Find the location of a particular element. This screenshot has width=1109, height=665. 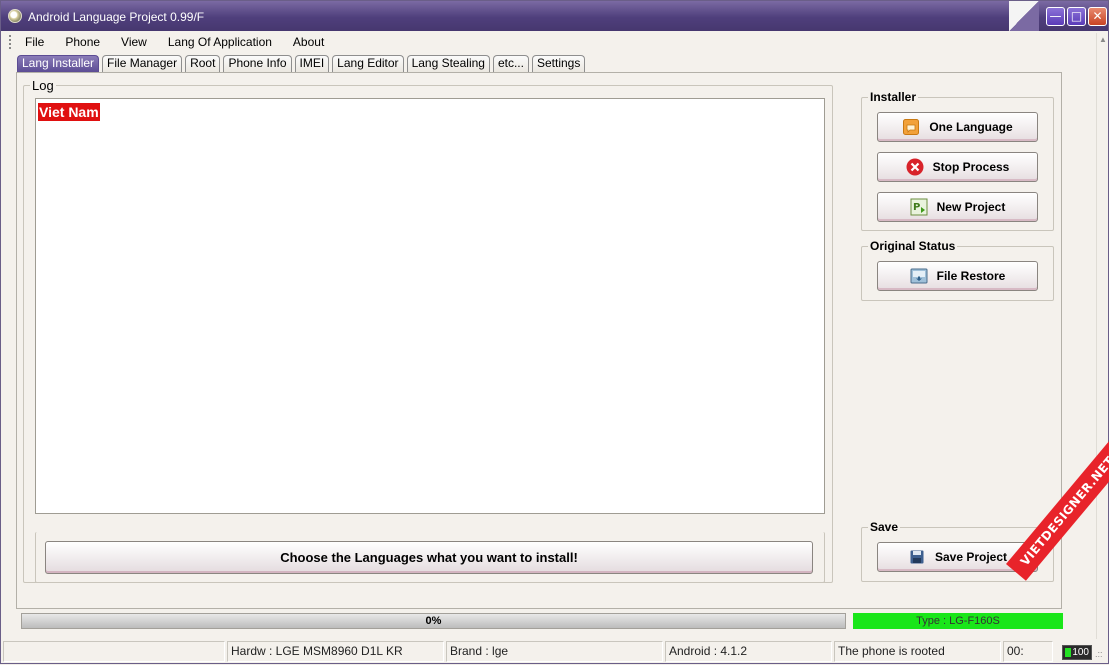

resize-grip-icon: .:: is located at coordinates (1100, 654).